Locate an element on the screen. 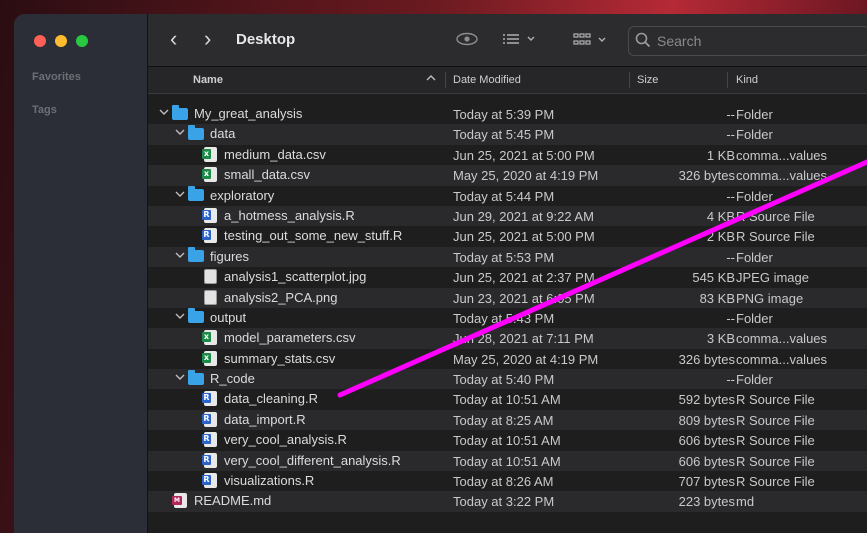 The width and height of the screenshot is (867, 533). sidebar-favorites-heading: Favorites is located at coordinates (56, 77).